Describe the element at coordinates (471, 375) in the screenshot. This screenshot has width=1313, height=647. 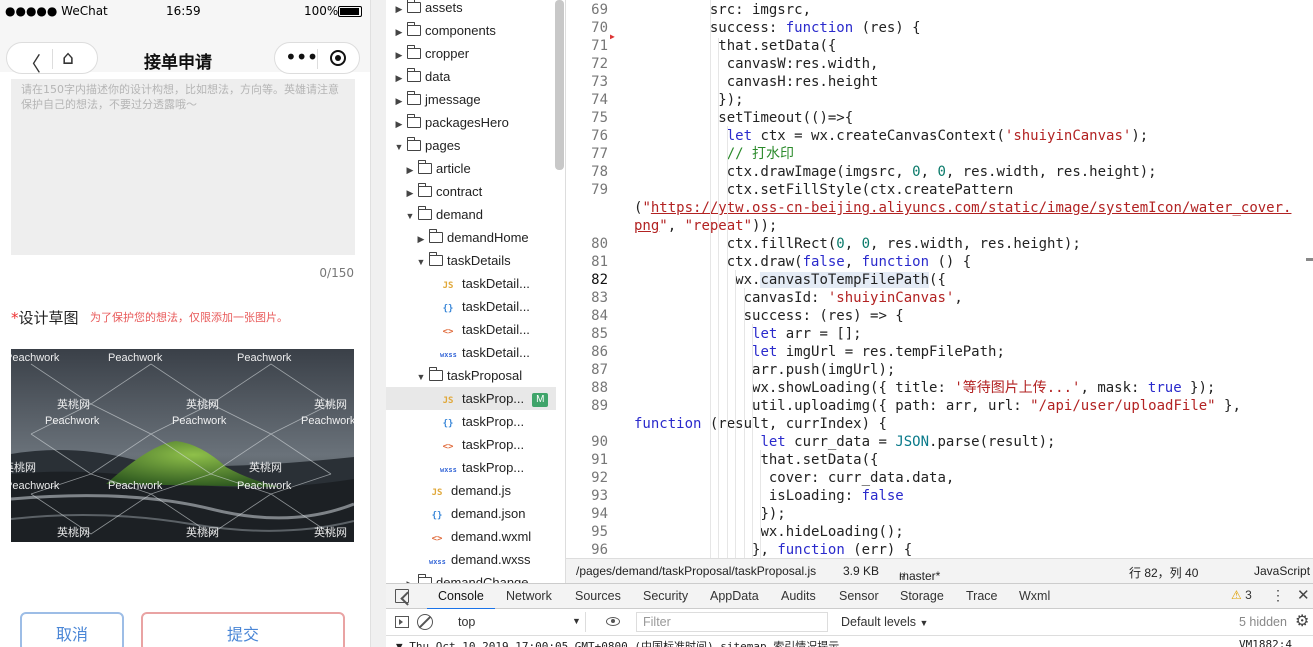
I see `tree-folder: ▼ taskProposal` at that location.